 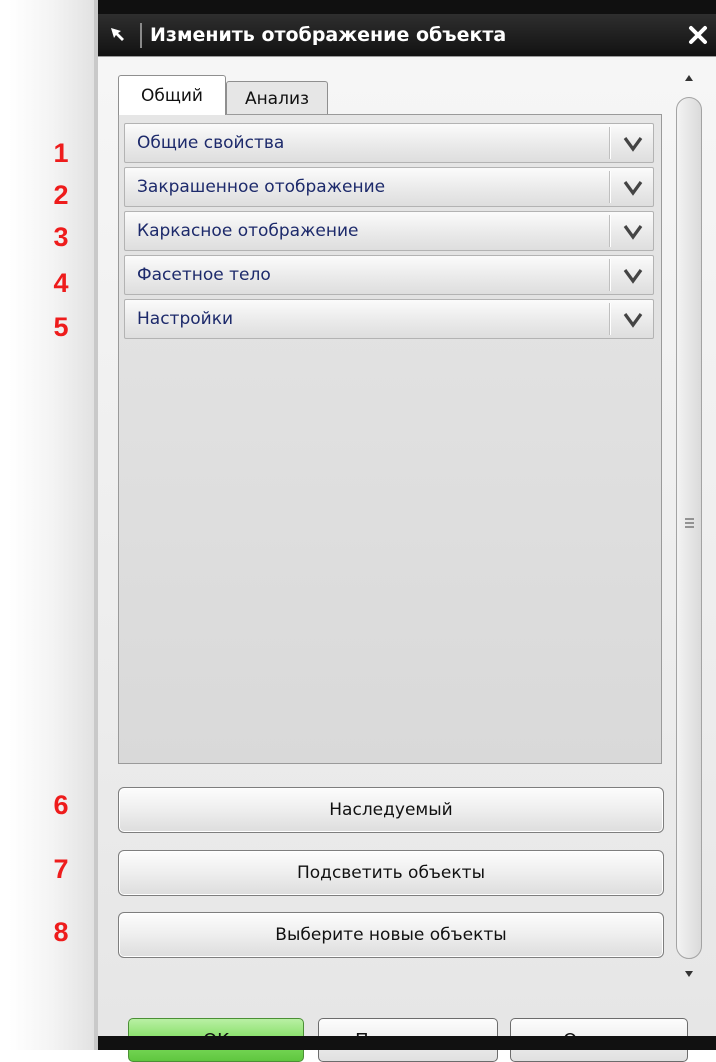 What do you see at coordinates (61, 195) in the screenshot?
I see `callout-2: 2` at bounding box center [61, 195].